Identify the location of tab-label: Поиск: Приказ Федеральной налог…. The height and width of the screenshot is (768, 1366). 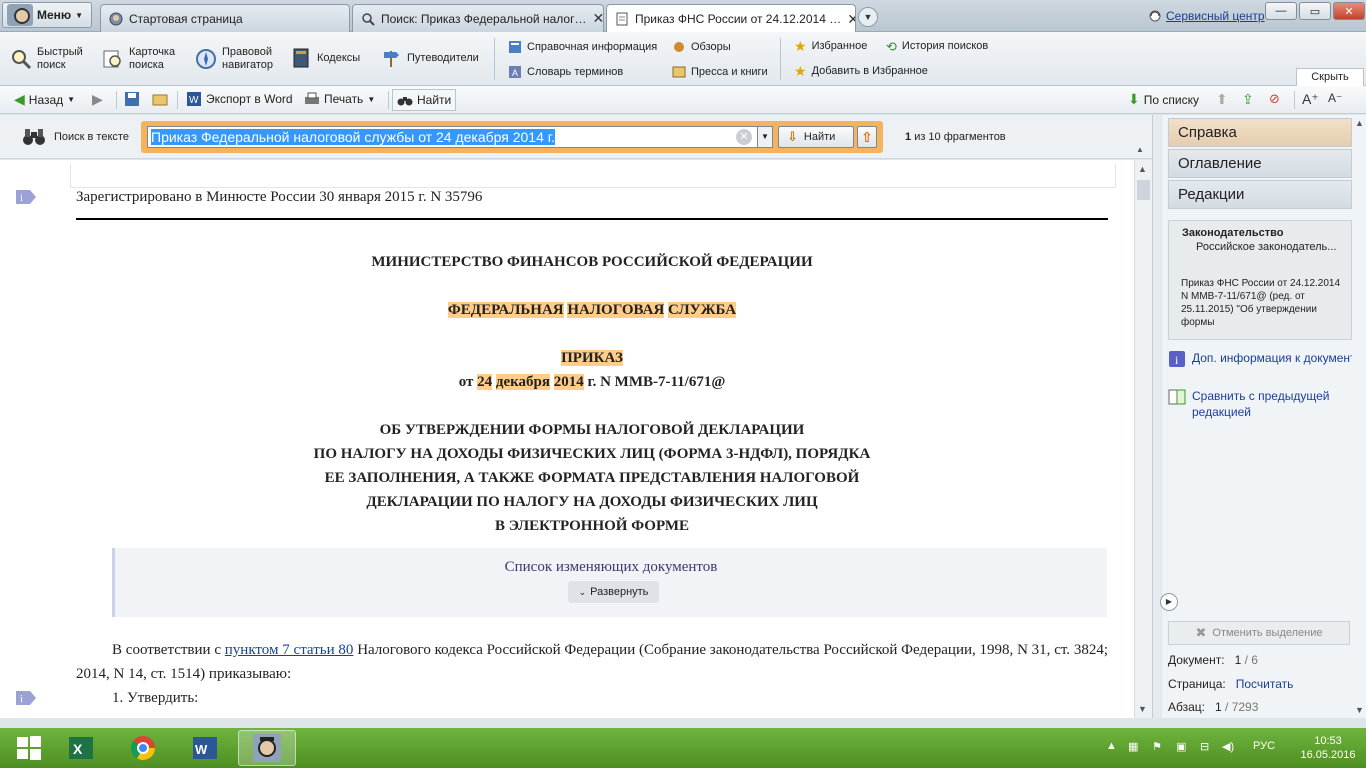
(484, 18).